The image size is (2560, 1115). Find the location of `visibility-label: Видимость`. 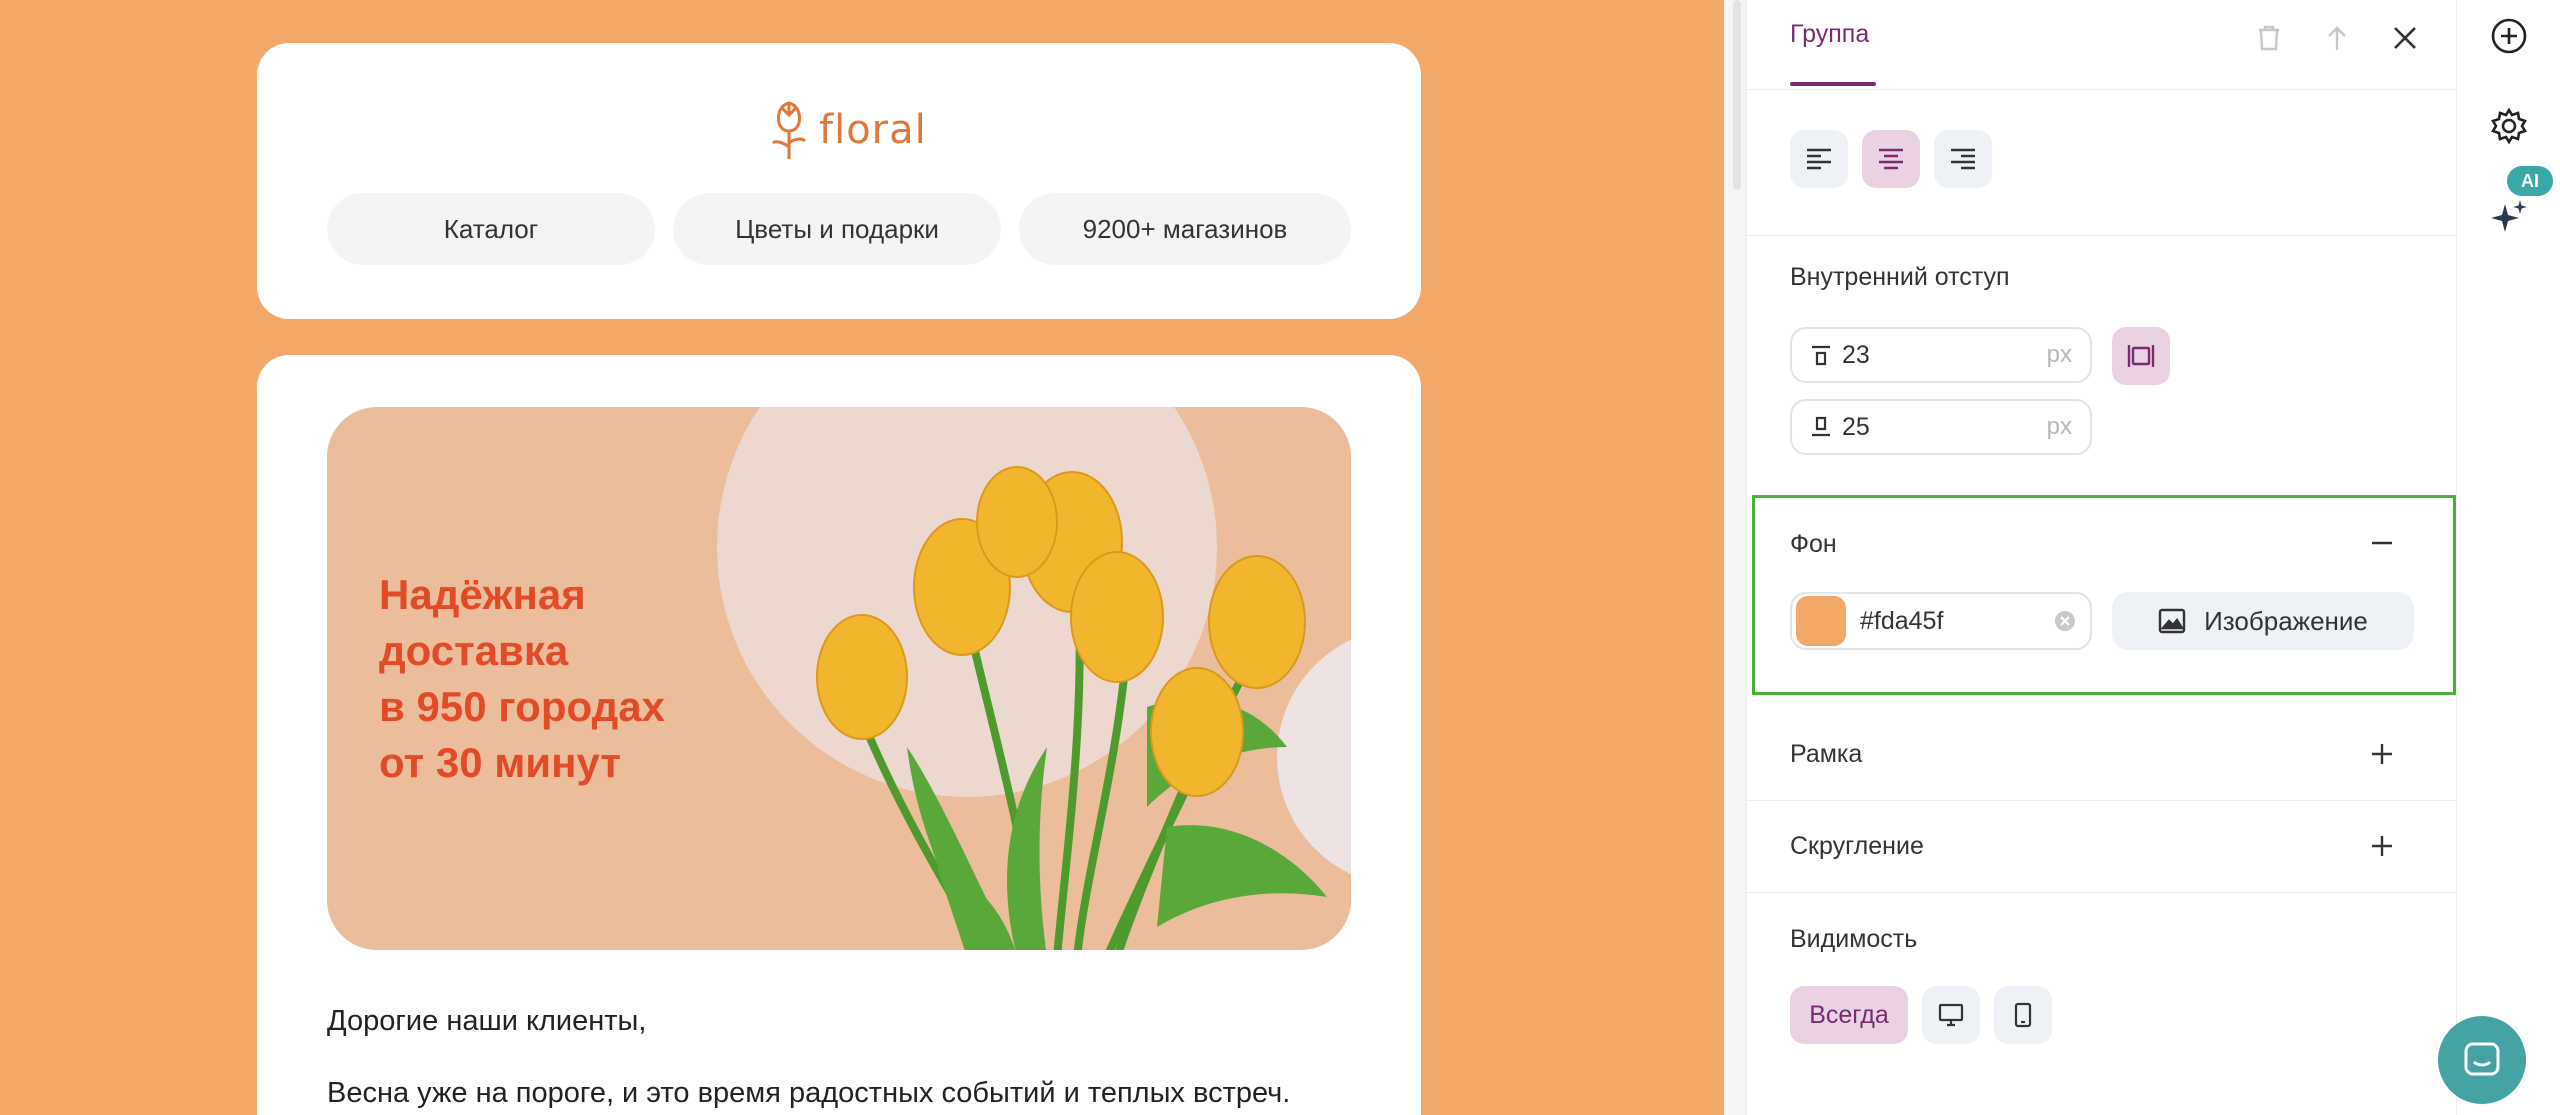

visibility-label: Видимость is located at coordinates (1854, 939).